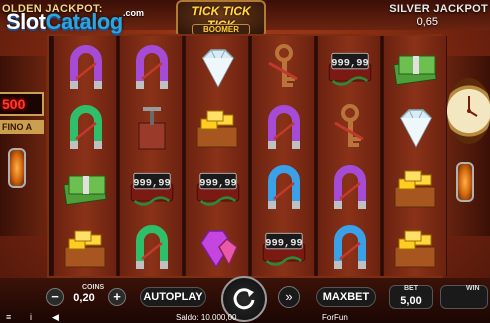 The height and width of the screenshot is (323, 490). I want to click on left-lamp-icon, so click(17, 168).